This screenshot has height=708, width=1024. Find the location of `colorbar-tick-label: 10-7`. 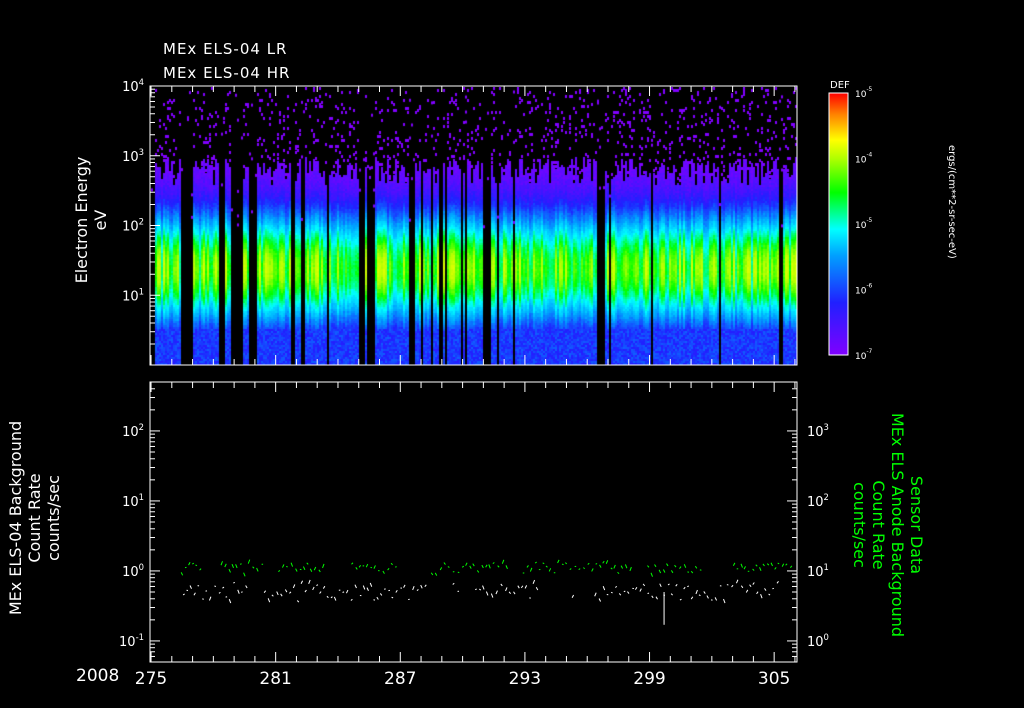

colorbar-tick-label: 10-7 is located at coordinates (864, 355).